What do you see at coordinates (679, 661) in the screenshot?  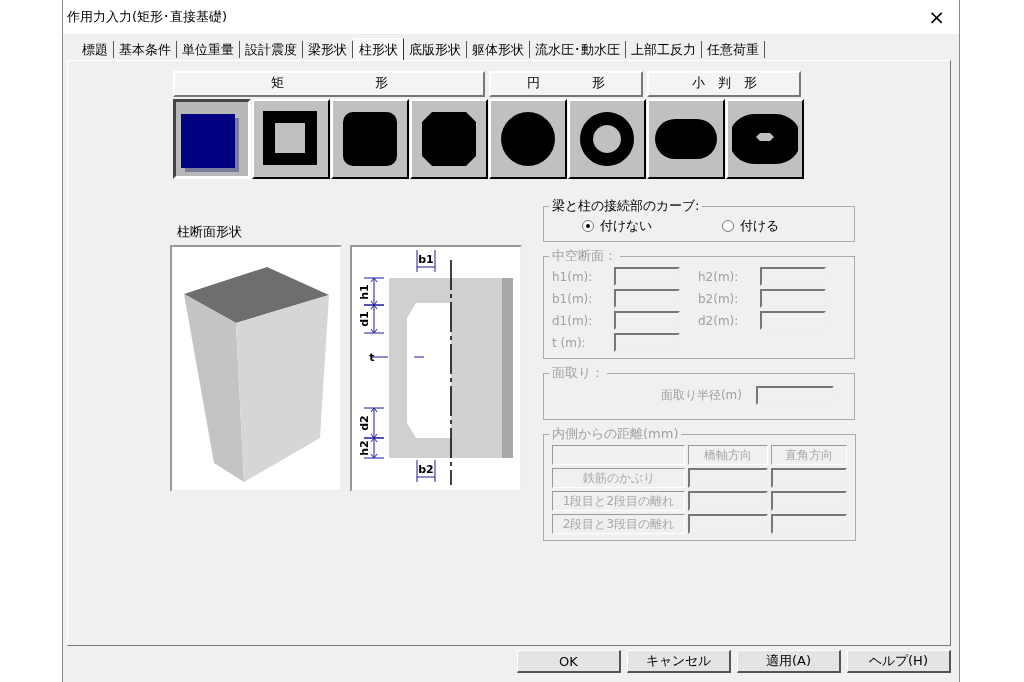 I see `dialog-button: キャンセル` at bounding box center [679, 661].